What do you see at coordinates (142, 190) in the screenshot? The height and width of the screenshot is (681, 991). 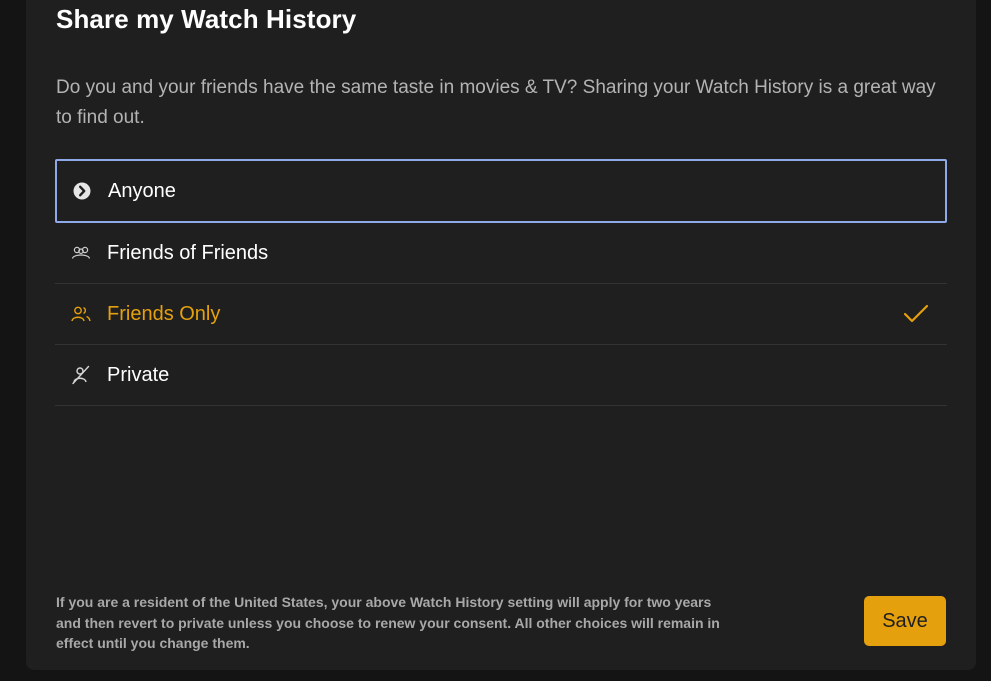 I see `option-label: Anyone` at bounding box center [142, 190].